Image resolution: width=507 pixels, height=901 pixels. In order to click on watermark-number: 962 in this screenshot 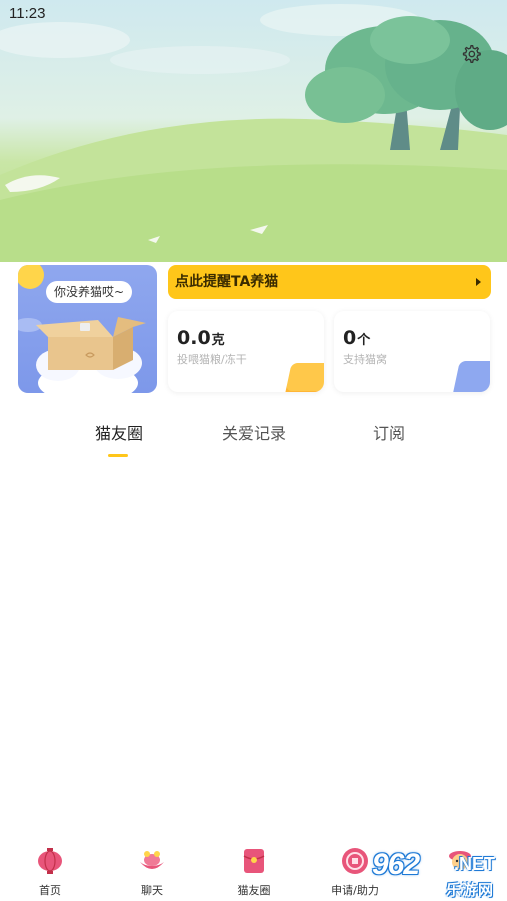, I will do `click(396, 864)`.